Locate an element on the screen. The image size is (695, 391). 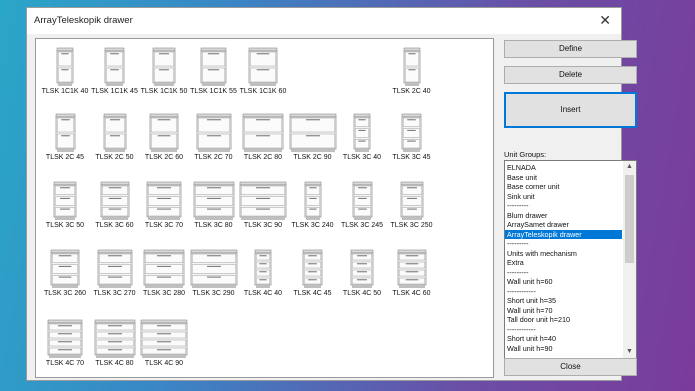
insert-button: Insert is located at coordinates (570, 110).